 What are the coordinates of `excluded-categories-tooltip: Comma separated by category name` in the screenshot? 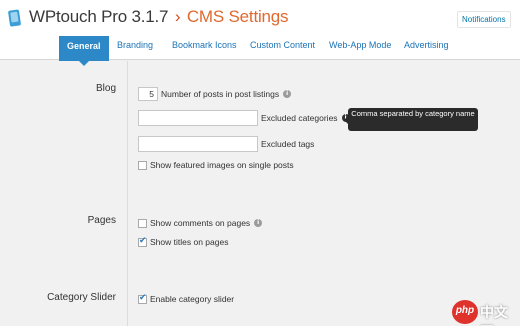 It's located at (411, 119).